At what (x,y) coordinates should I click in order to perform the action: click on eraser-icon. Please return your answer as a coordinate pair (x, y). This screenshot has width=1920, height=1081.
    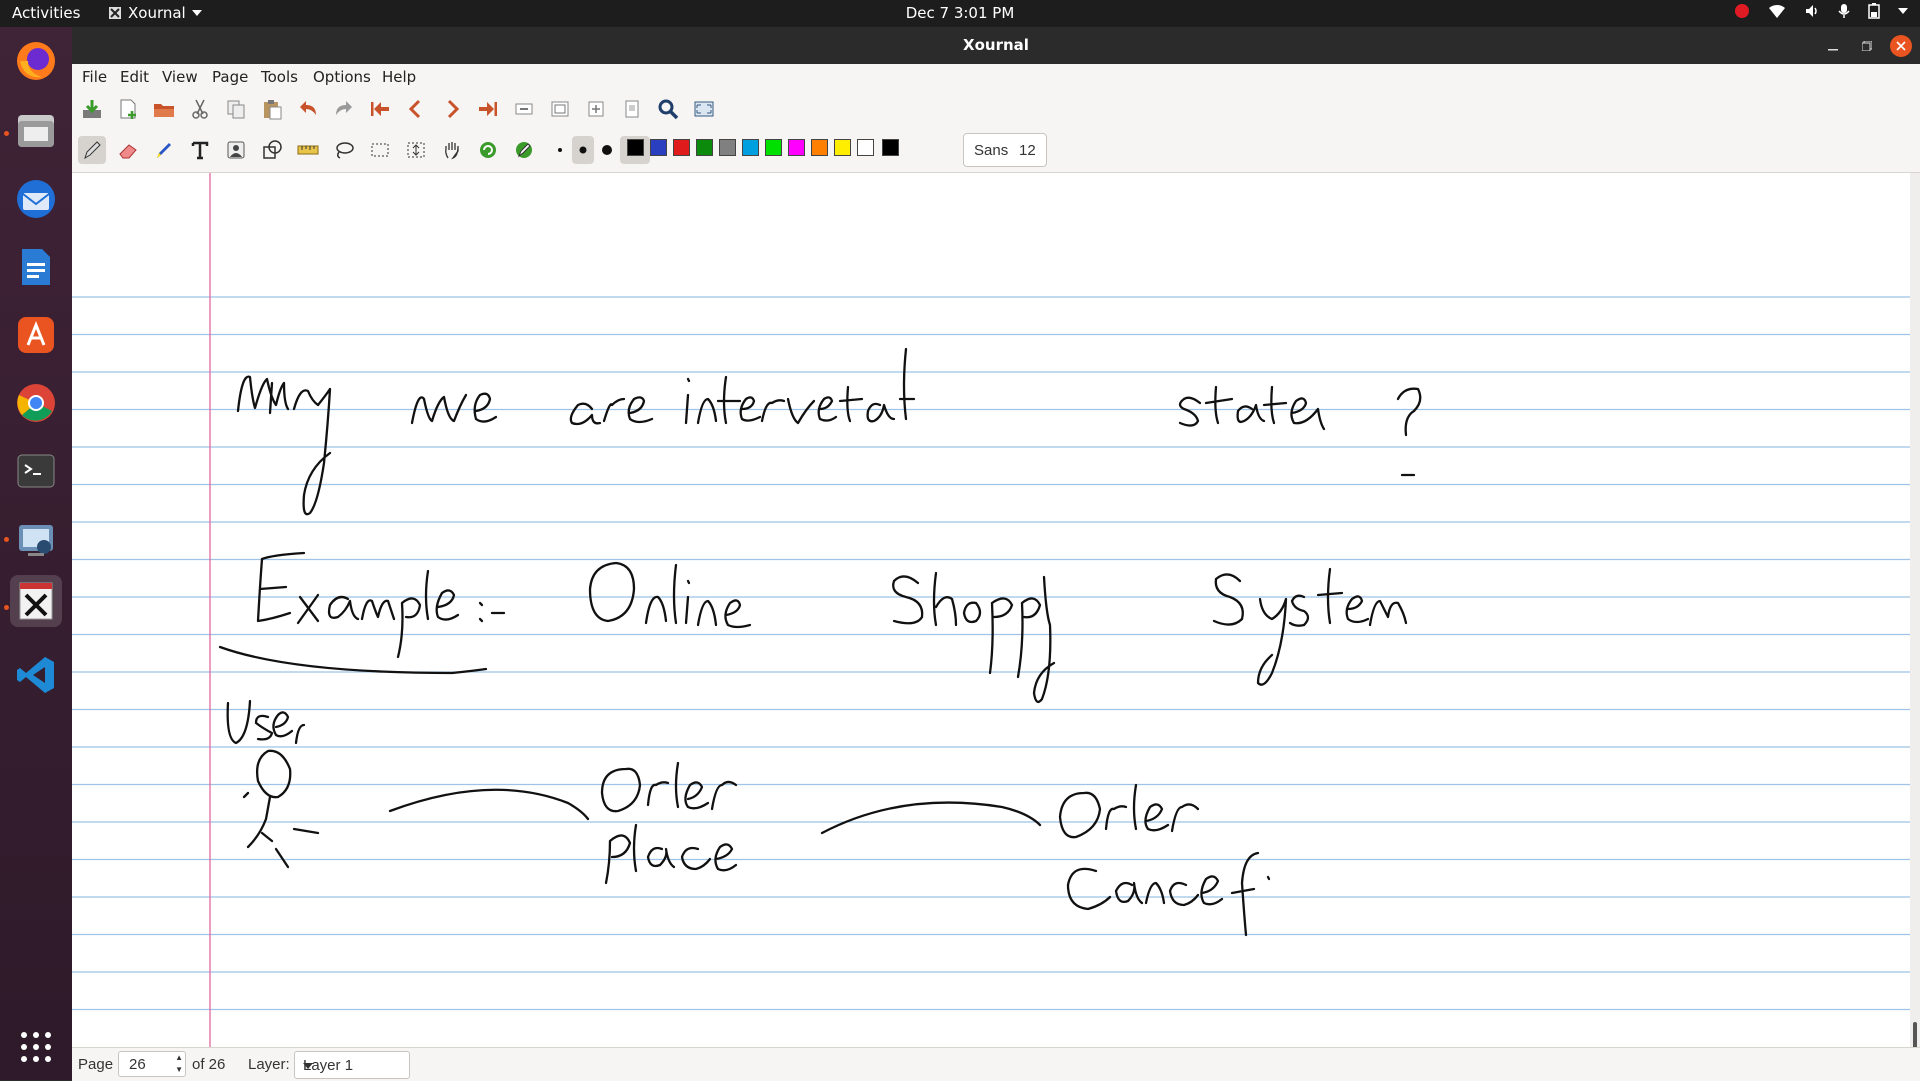
    Looking at the image, I should click on (128, 151).